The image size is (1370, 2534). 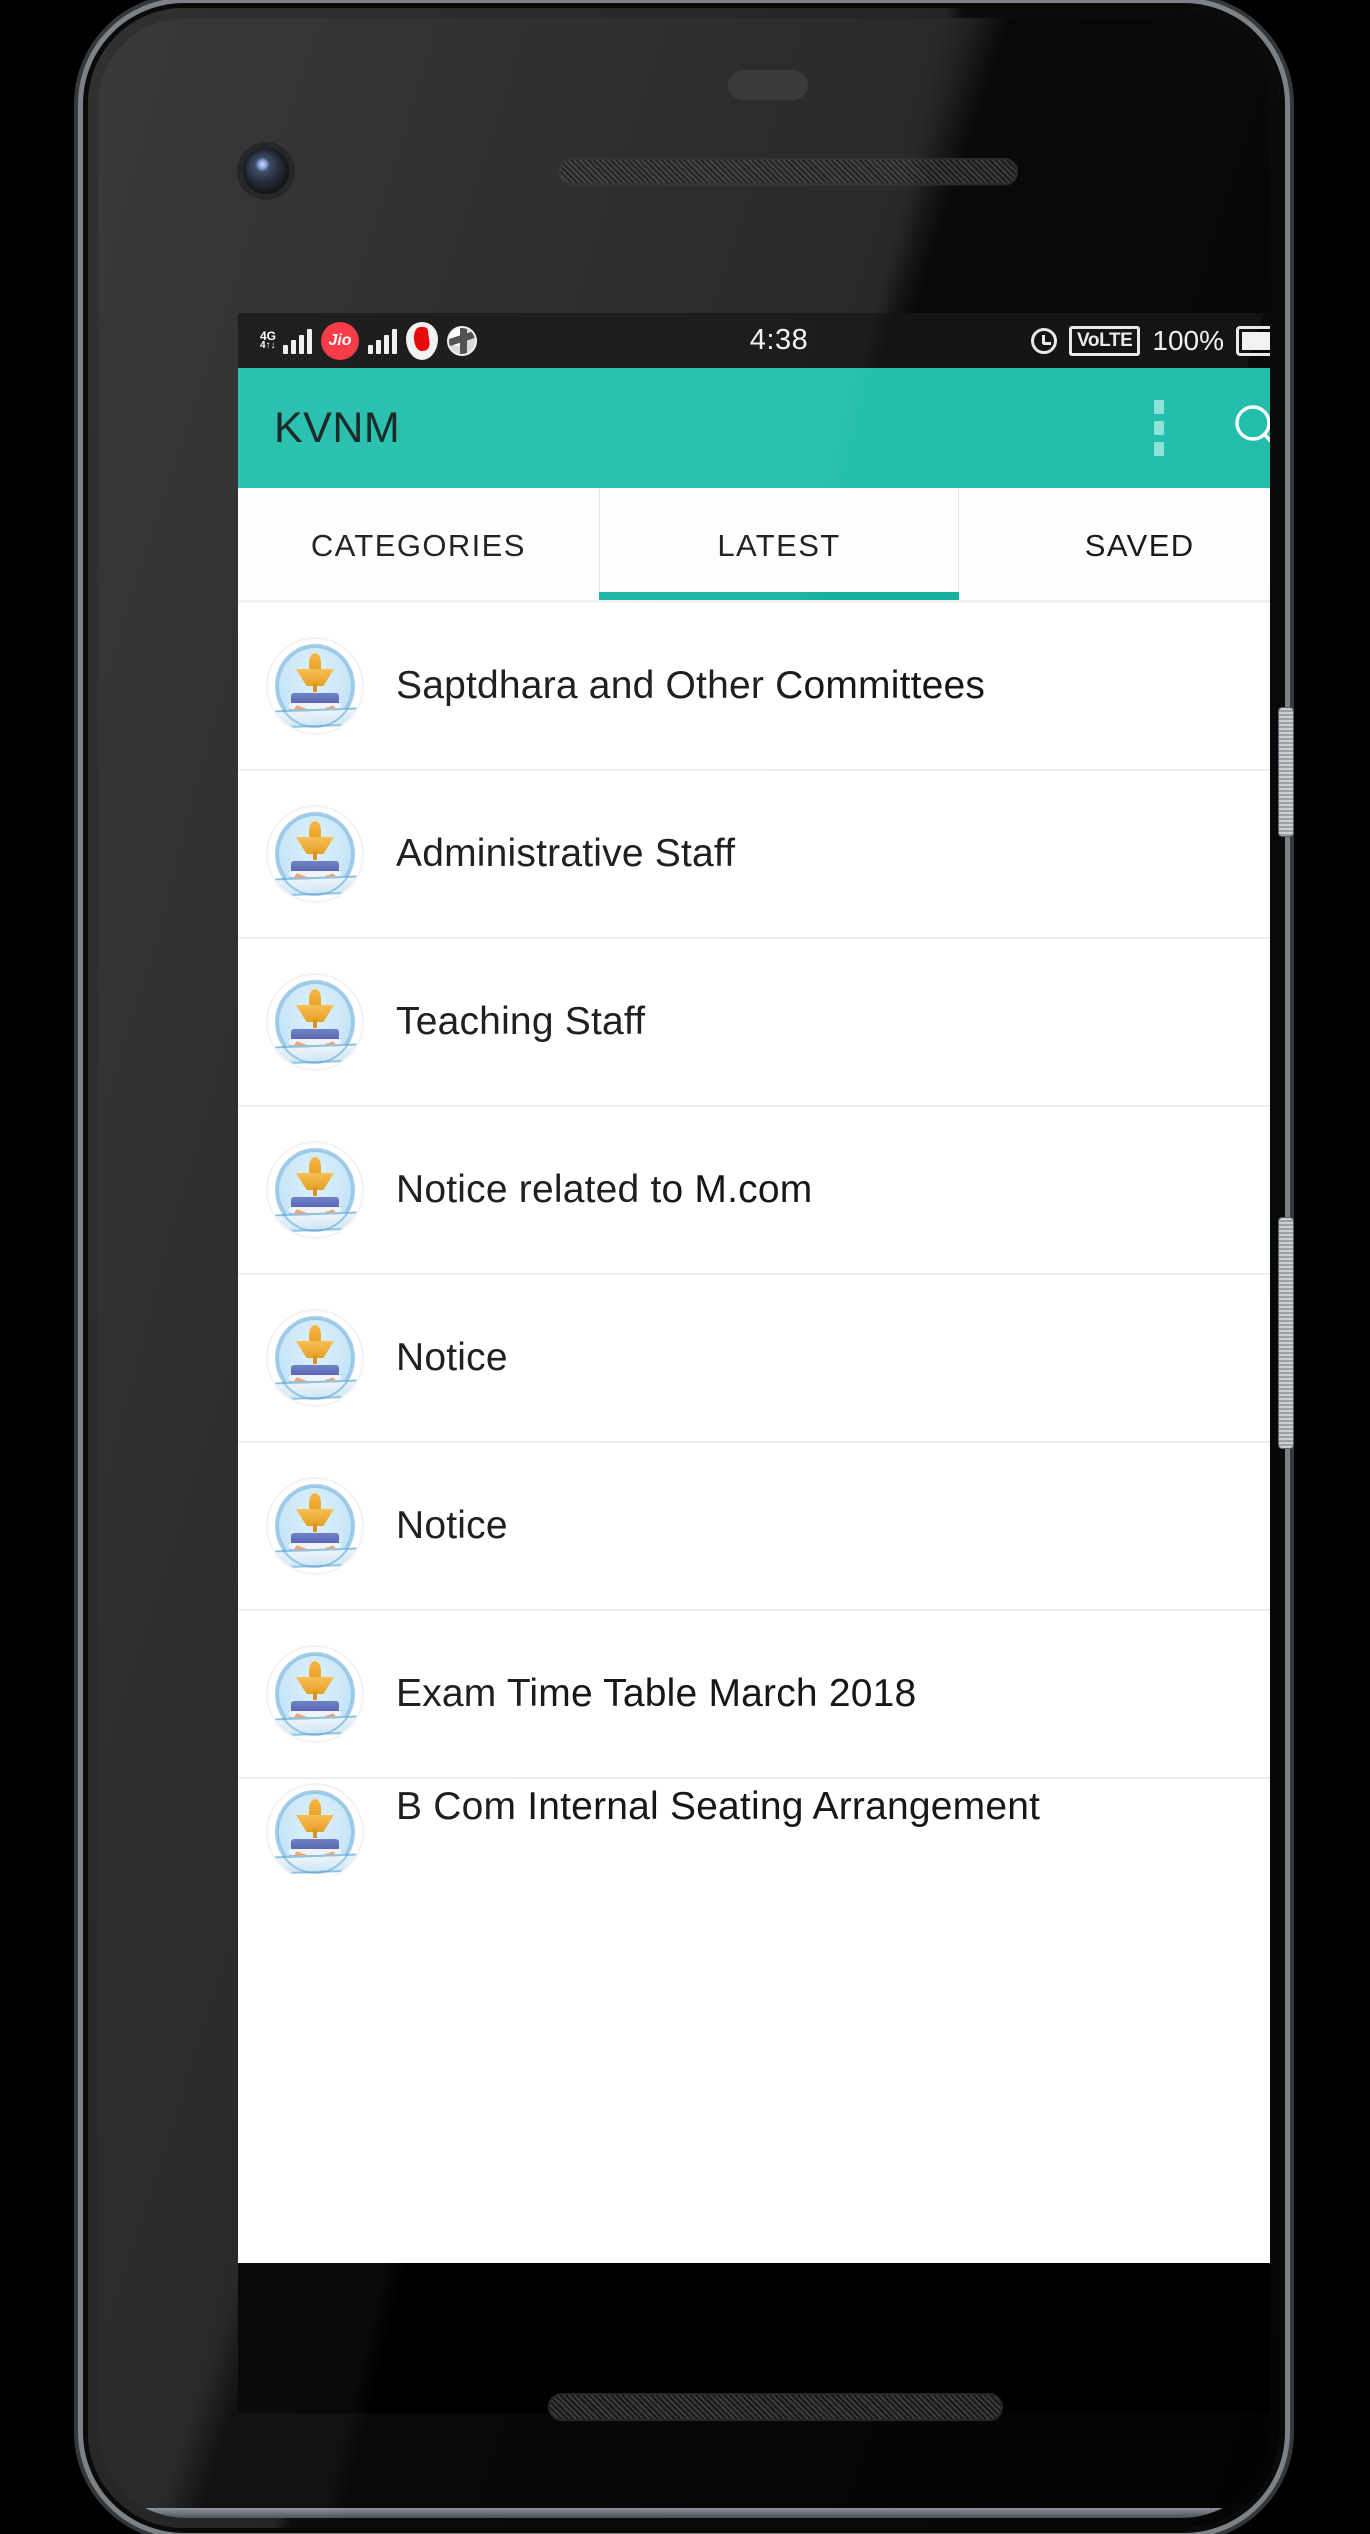 What do you see at coordinates (1150, 341) in the screenshot?
I see `status-bar-right: VoLTE 100%` at bounding box center [1150, 341].